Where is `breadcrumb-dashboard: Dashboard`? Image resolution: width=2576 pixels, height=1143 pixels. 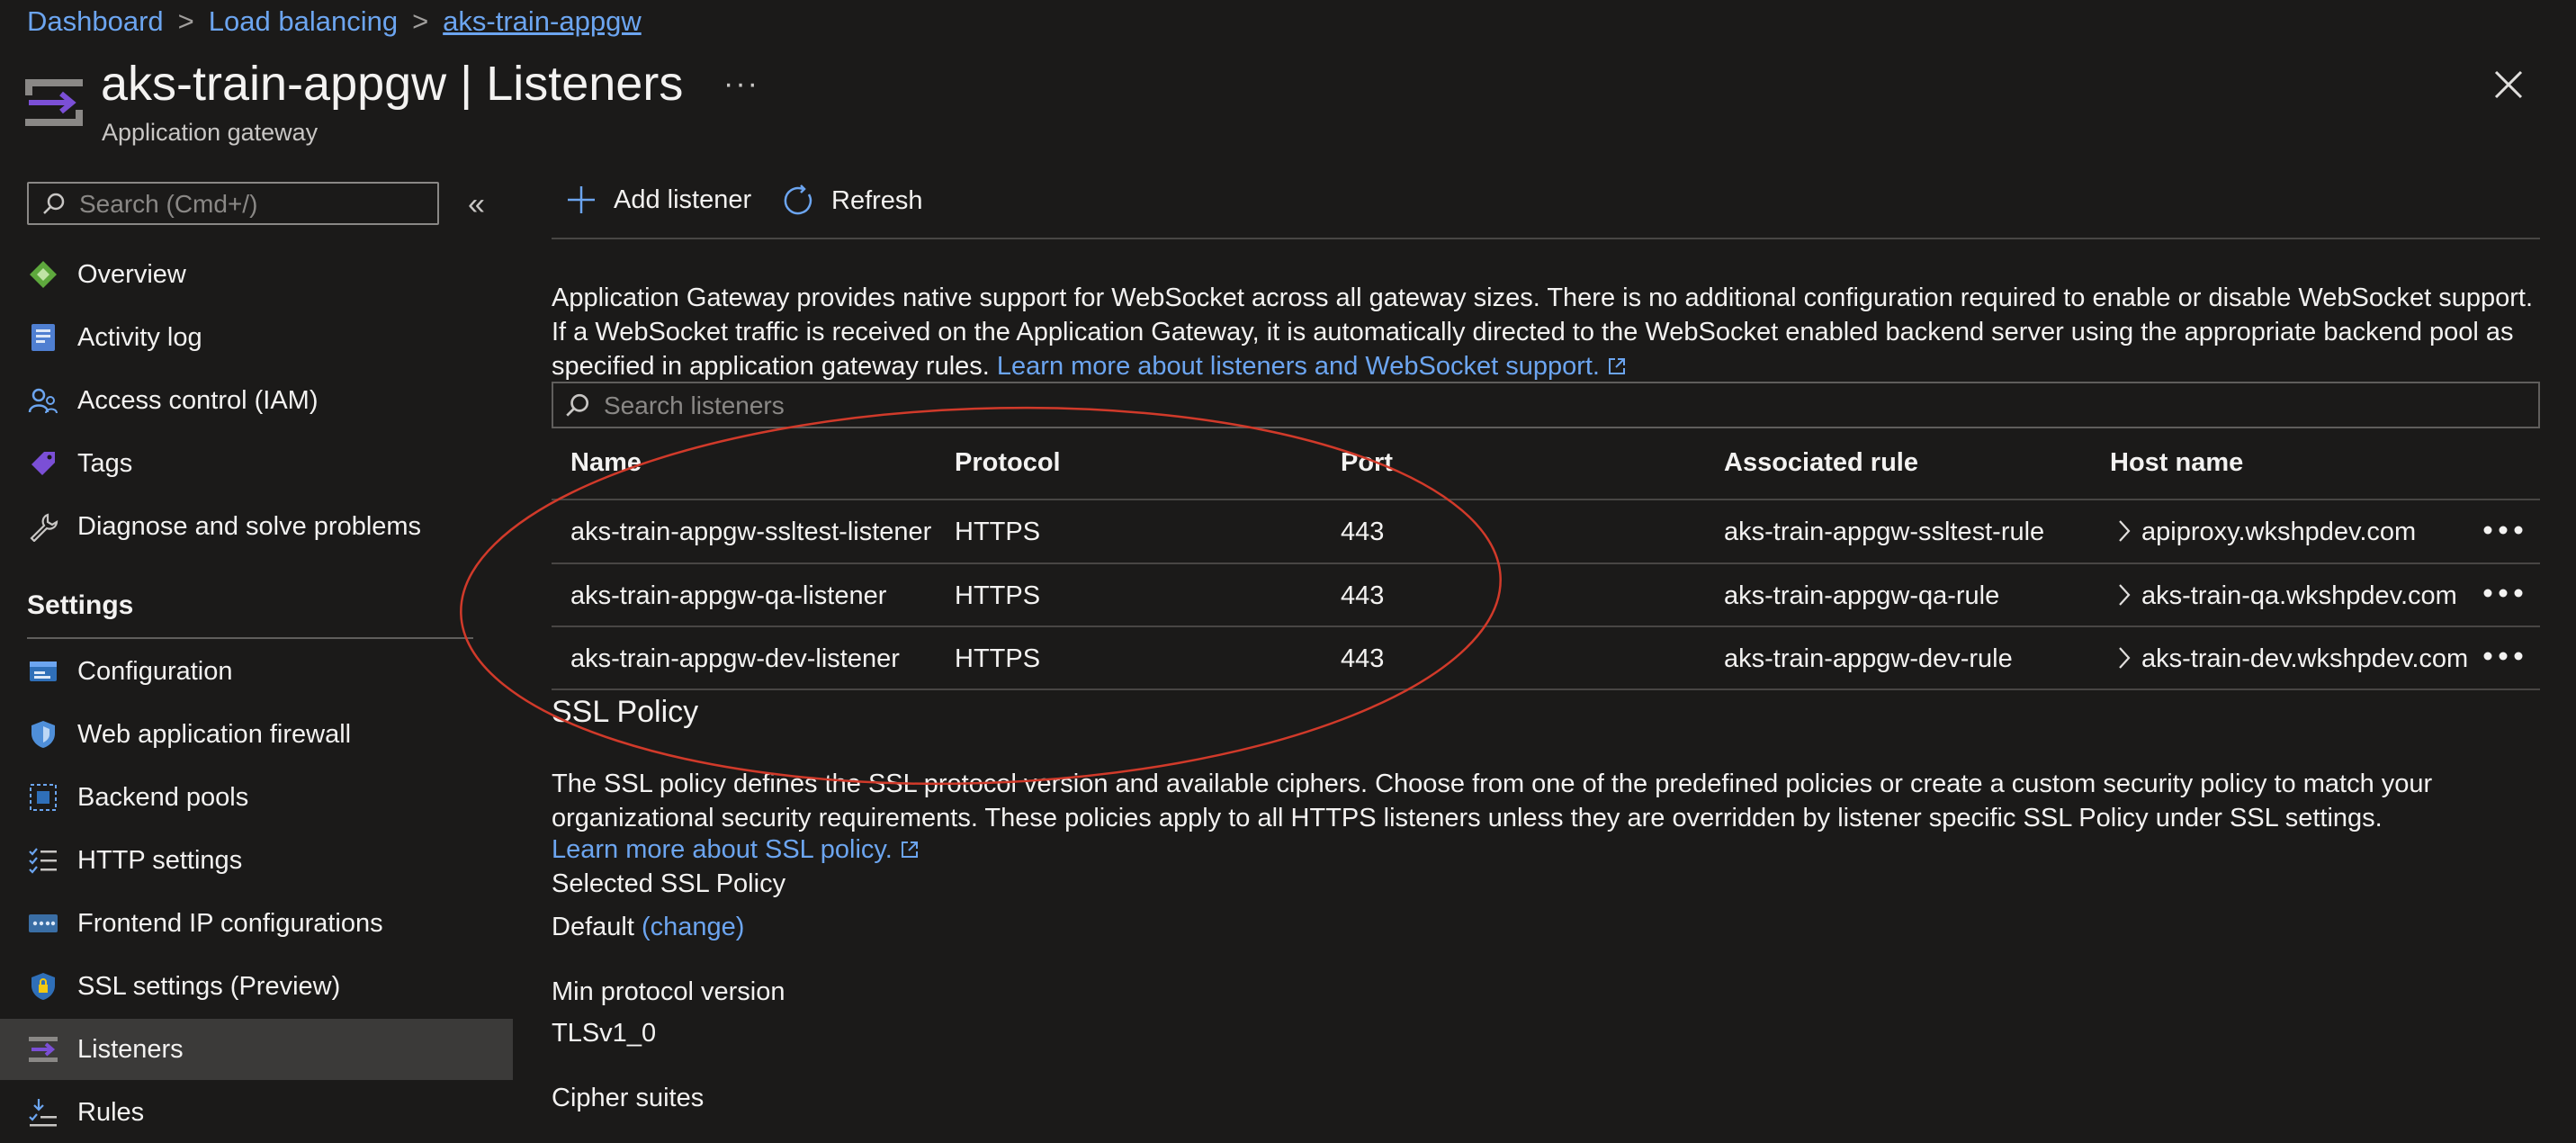 breadcrumb-dashboard: Dashboard is located at coordinates (96, 21).